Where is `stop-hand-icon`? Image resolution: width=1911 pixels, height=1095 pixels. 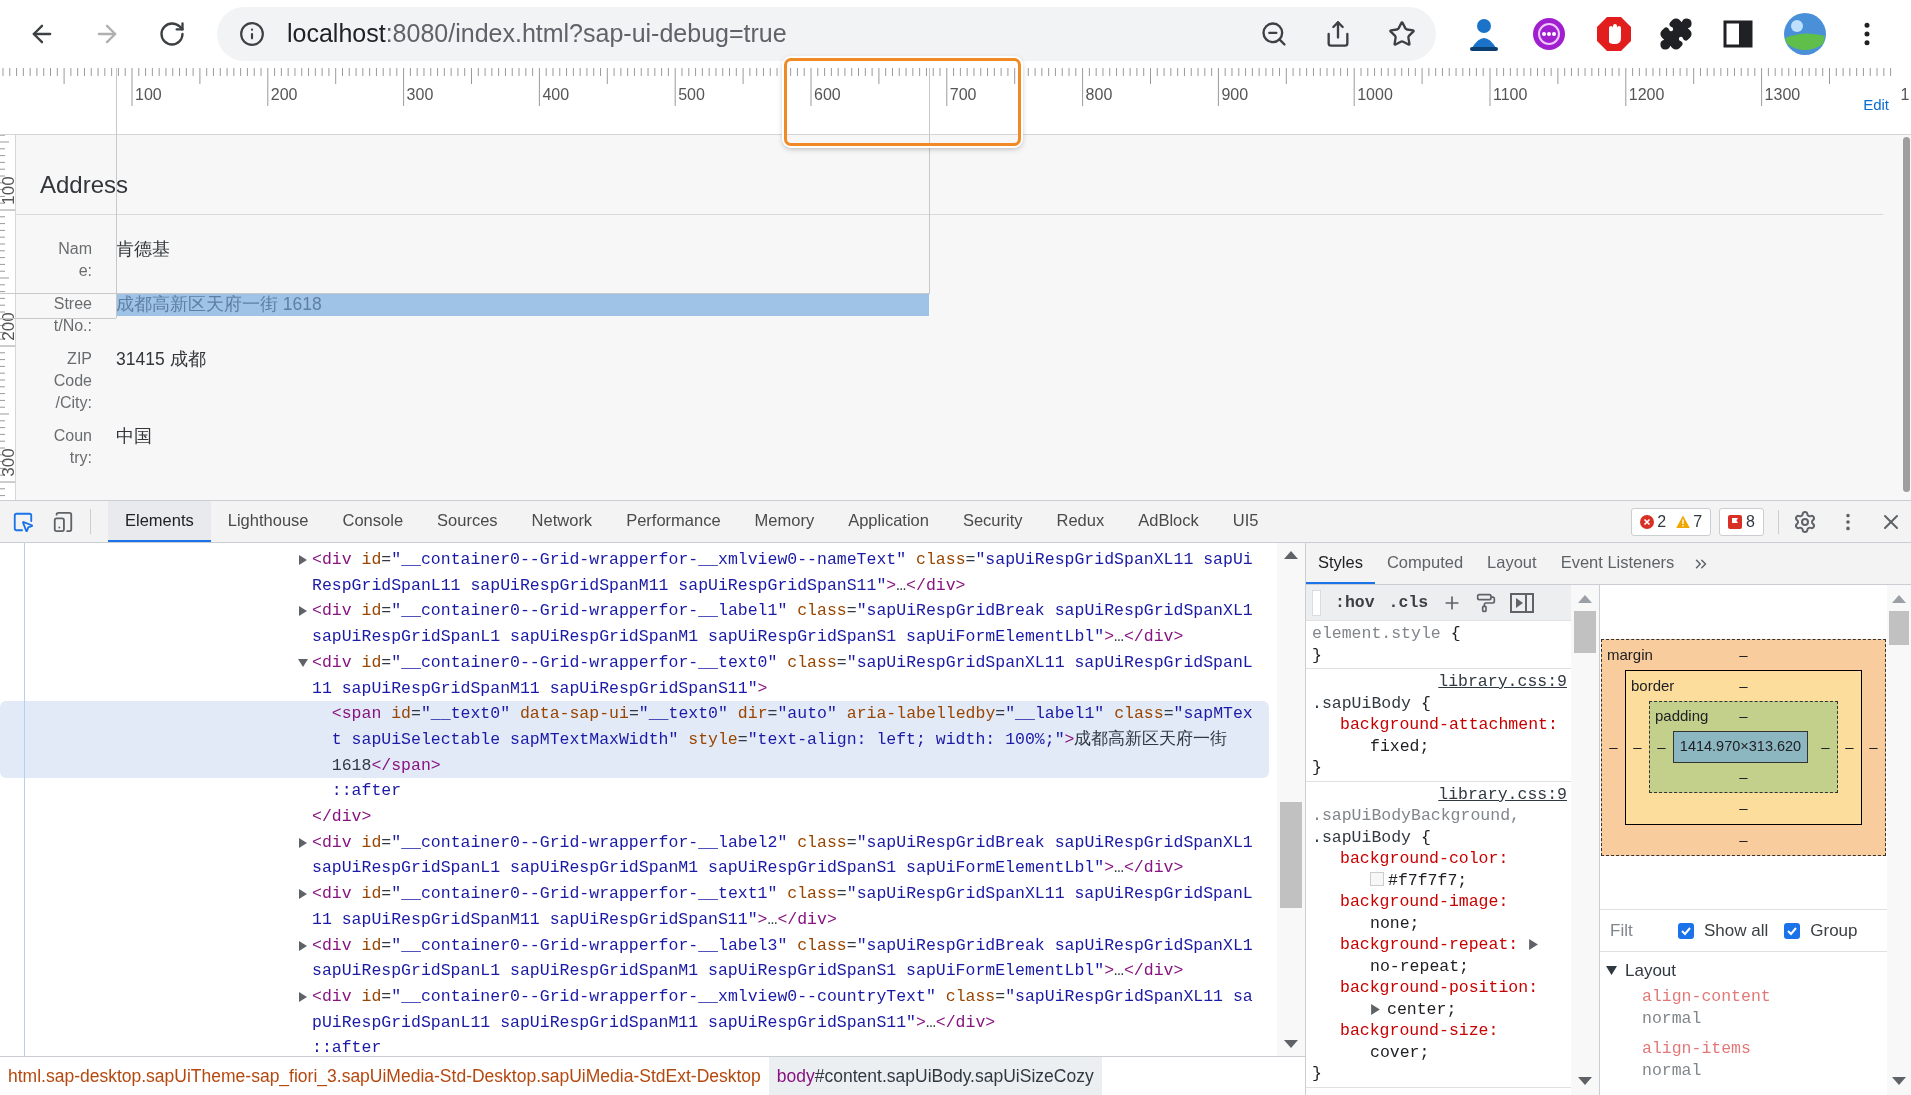 stop-hand-icon is located at coordinates (1614, 34).